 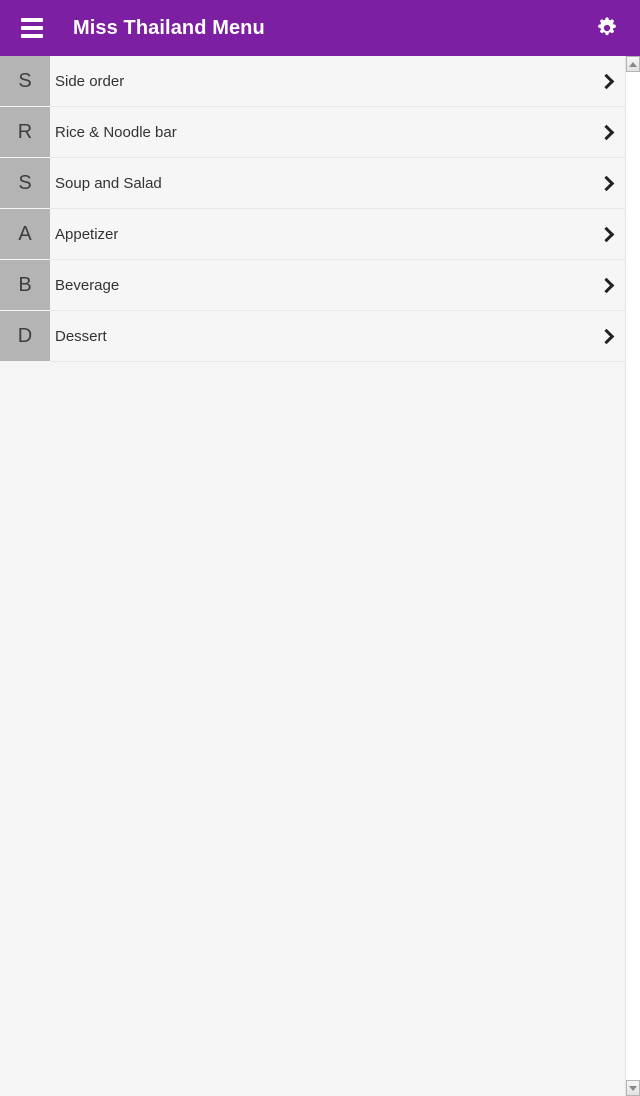 I want to click on list-item-body: Soup and Salad, so click(x=337, y=183).